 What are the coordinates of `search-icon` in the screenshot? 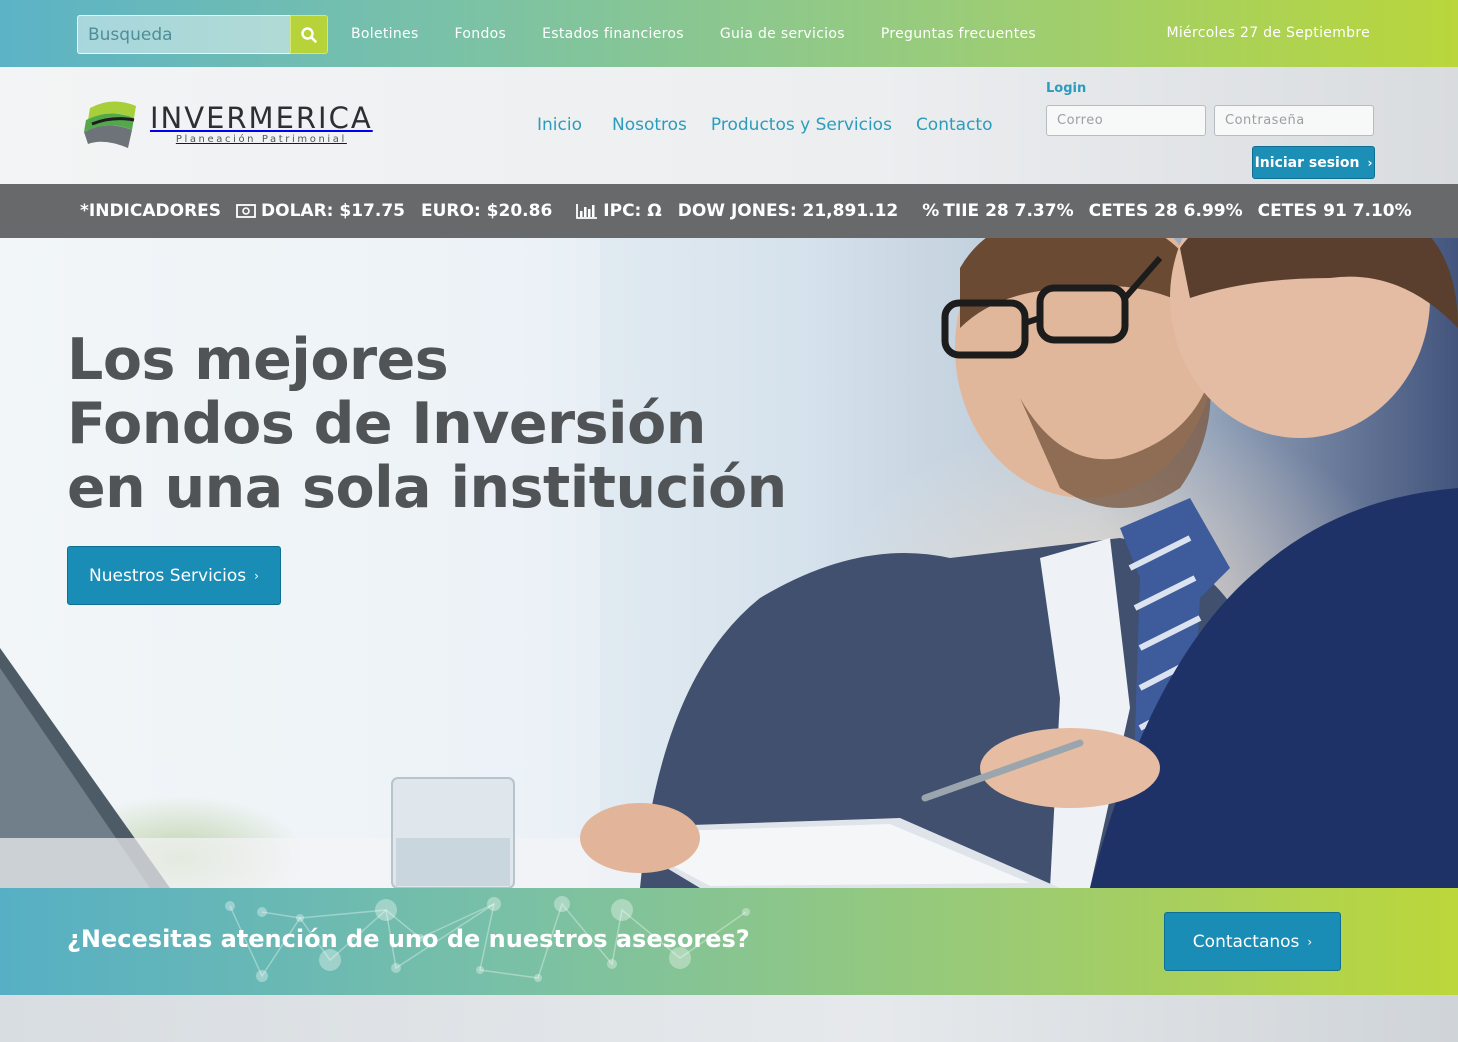 It's located at (309, 34).